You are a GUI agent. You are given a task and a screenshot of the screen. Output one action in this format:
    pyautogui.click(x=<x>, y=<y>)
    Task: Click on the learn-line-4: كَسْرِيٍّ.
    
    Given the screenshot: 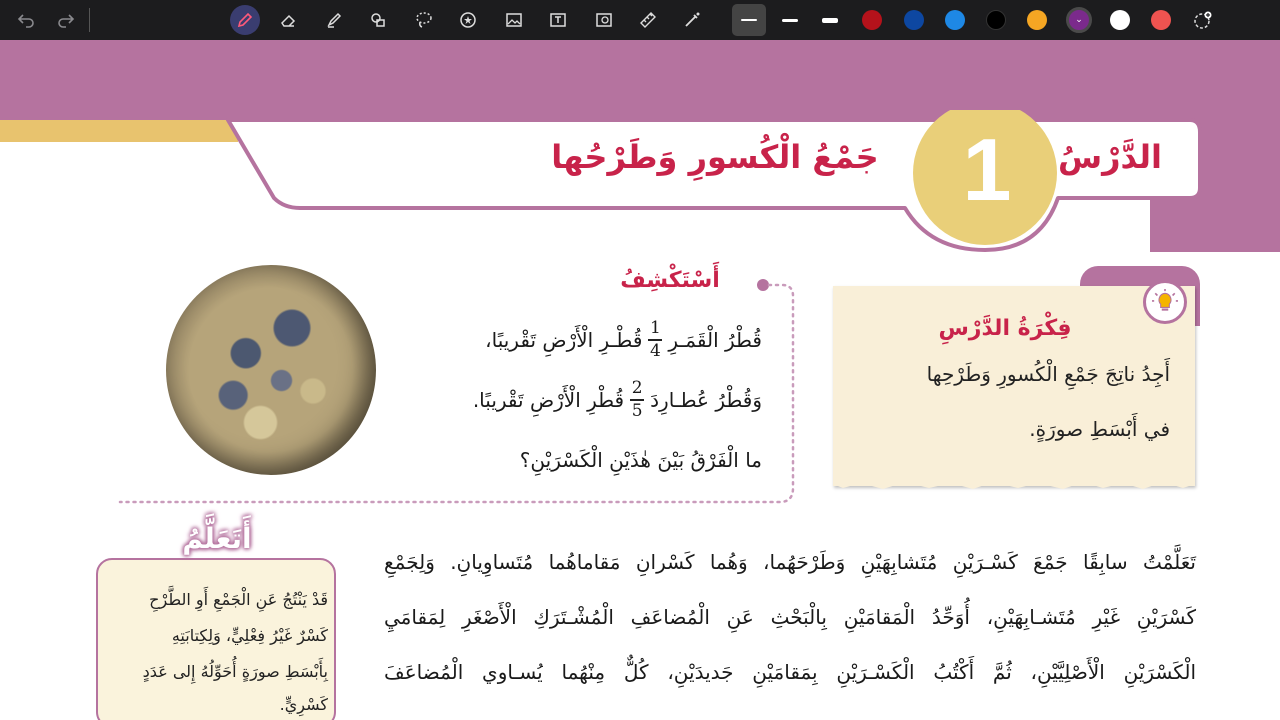 What is the action you would take?
    pyautogui.click(x=303, y=704)
    